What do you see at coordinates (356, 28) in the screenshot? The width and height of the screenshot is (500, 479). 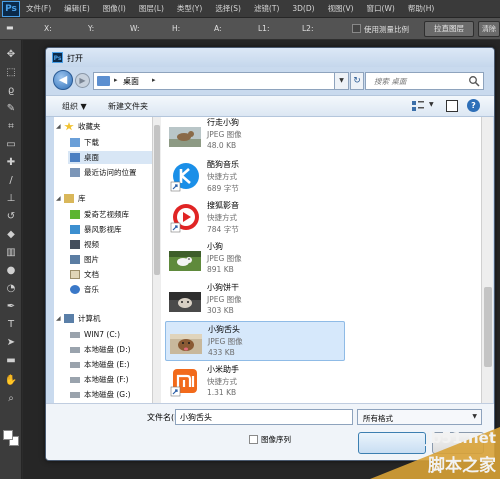 I see `use-measurement-scale-checkbox` at bounding box center [356, 28].